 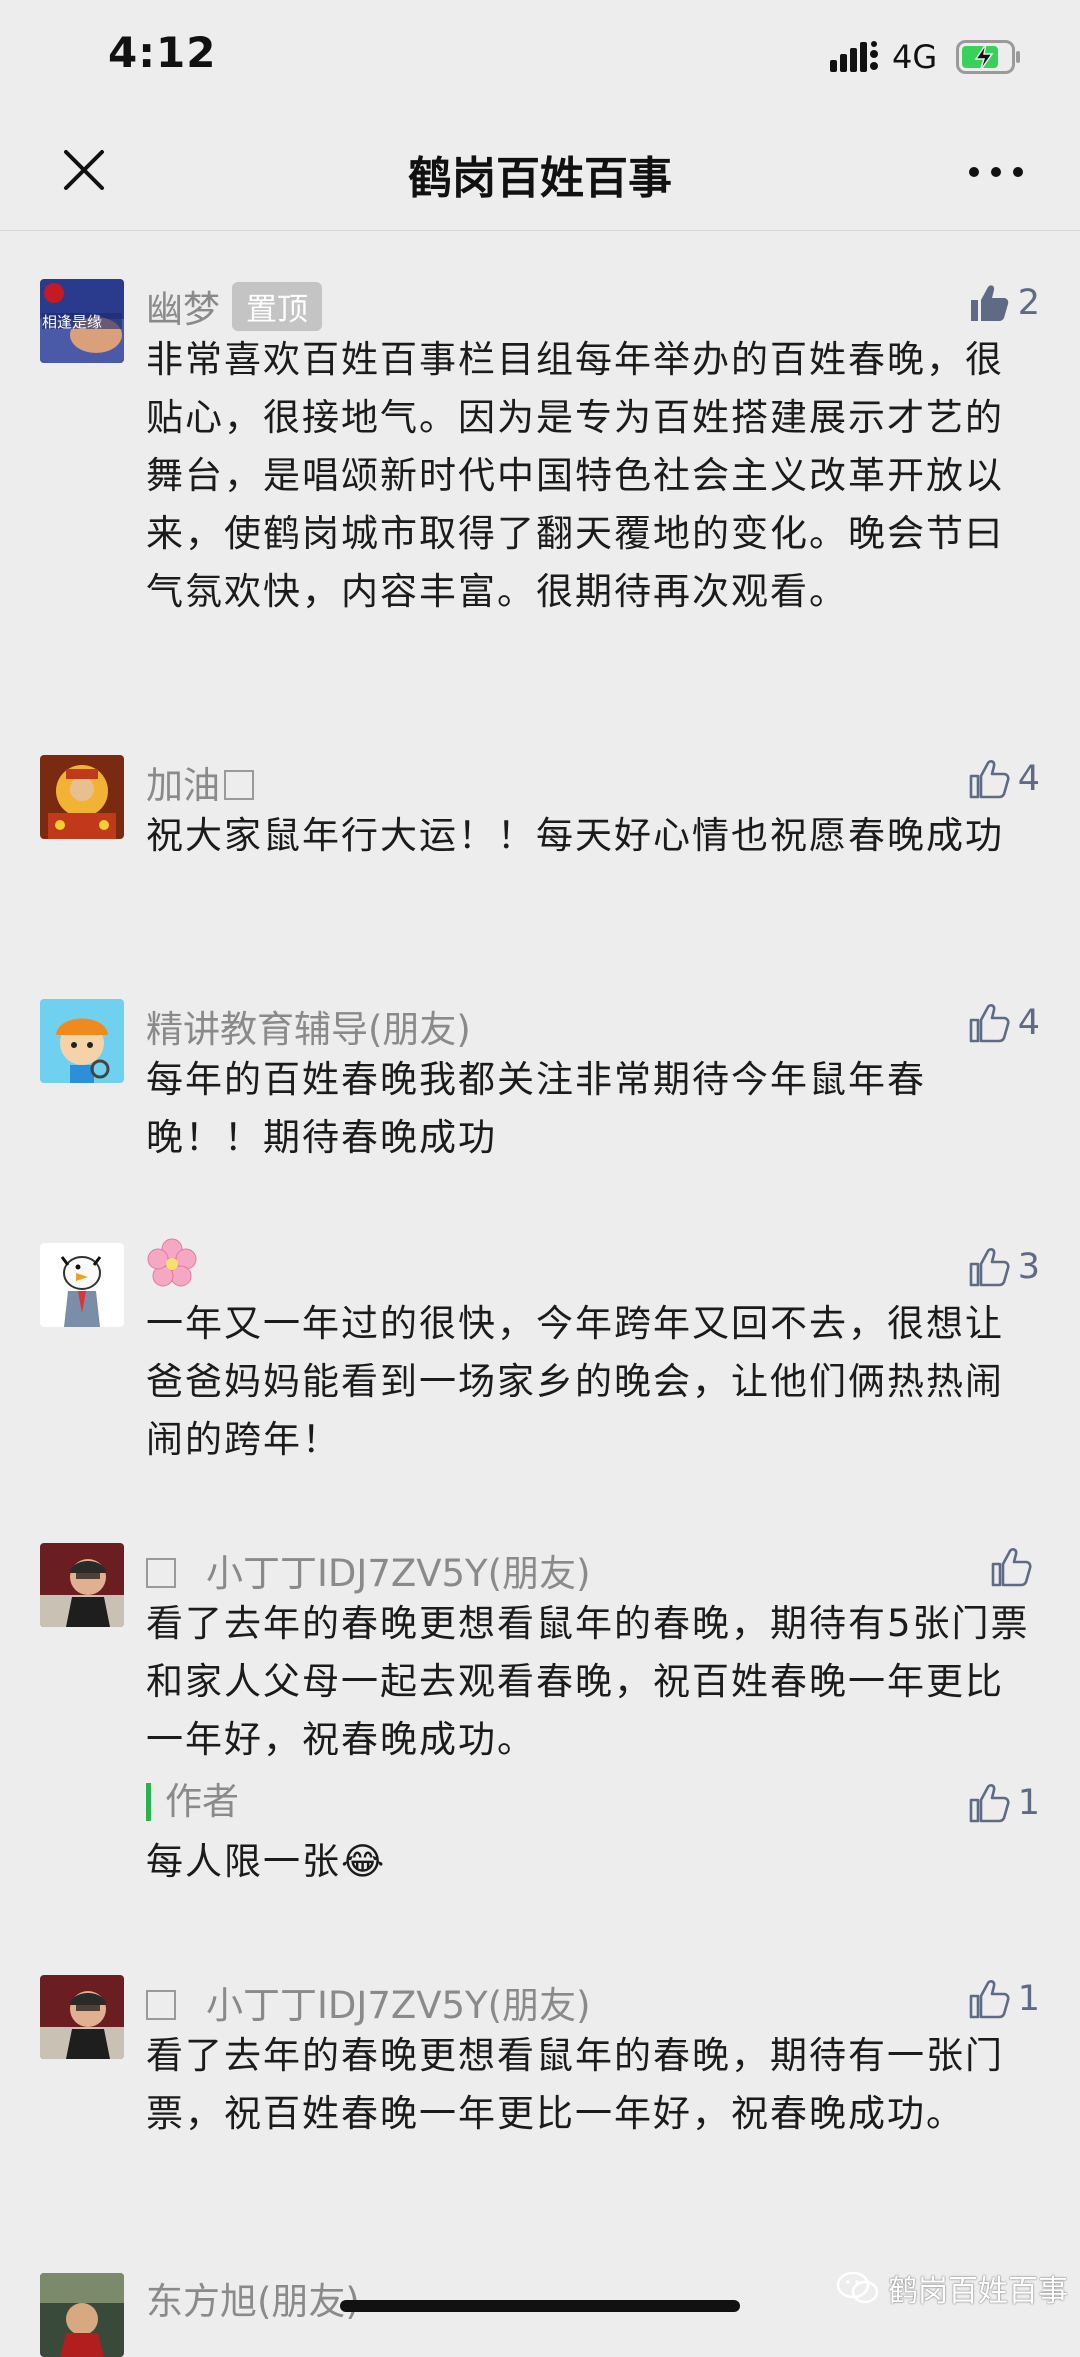 I want to click on like-button: 3, so click(x=1004, y=1267).